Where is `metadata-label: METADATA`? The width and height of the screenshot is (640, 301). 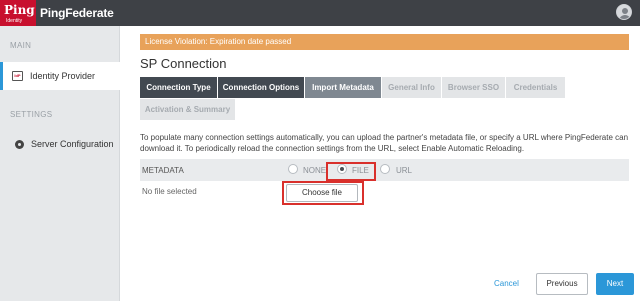 metadata-label: METADATA is located at coordinates (163, 170).